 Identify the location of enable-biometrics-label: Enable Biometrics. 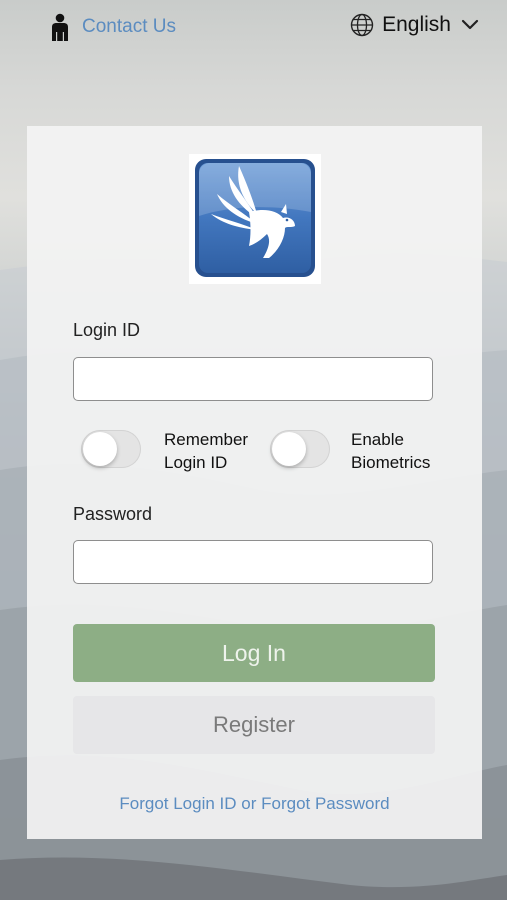
(391, 451).